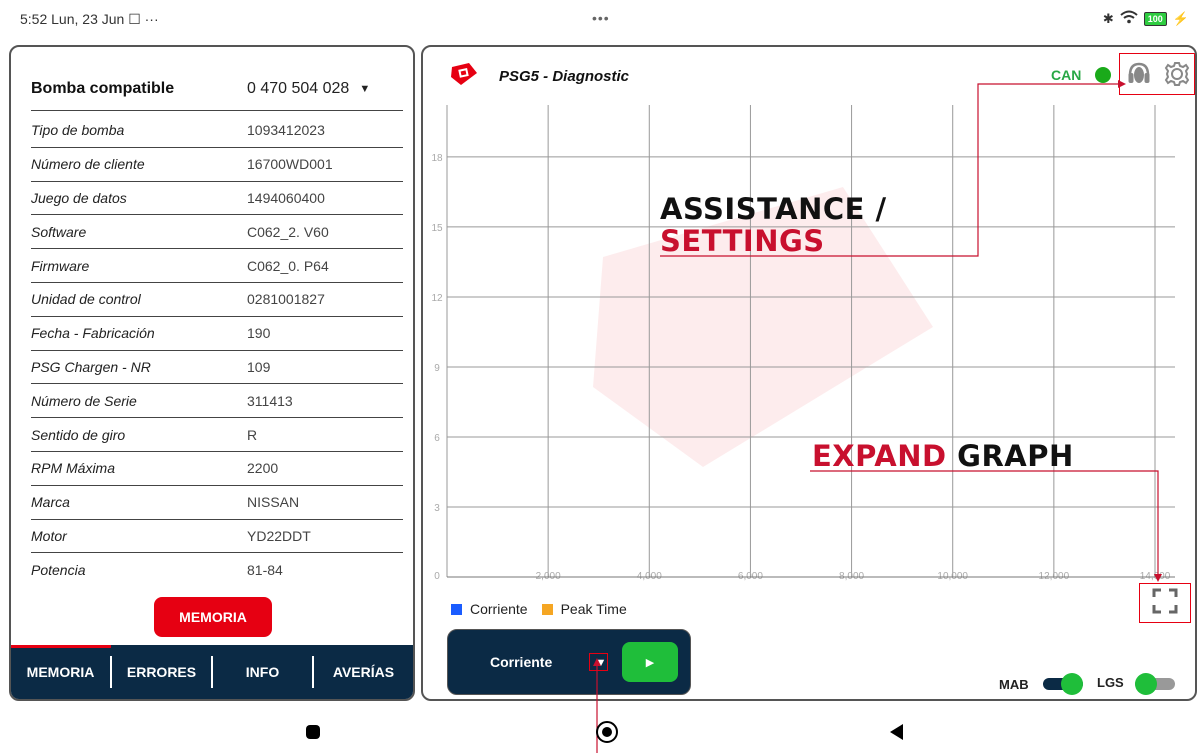 The image size is (1203, 753). I want to click on row-label: Juego de datos, so click(79, 197).